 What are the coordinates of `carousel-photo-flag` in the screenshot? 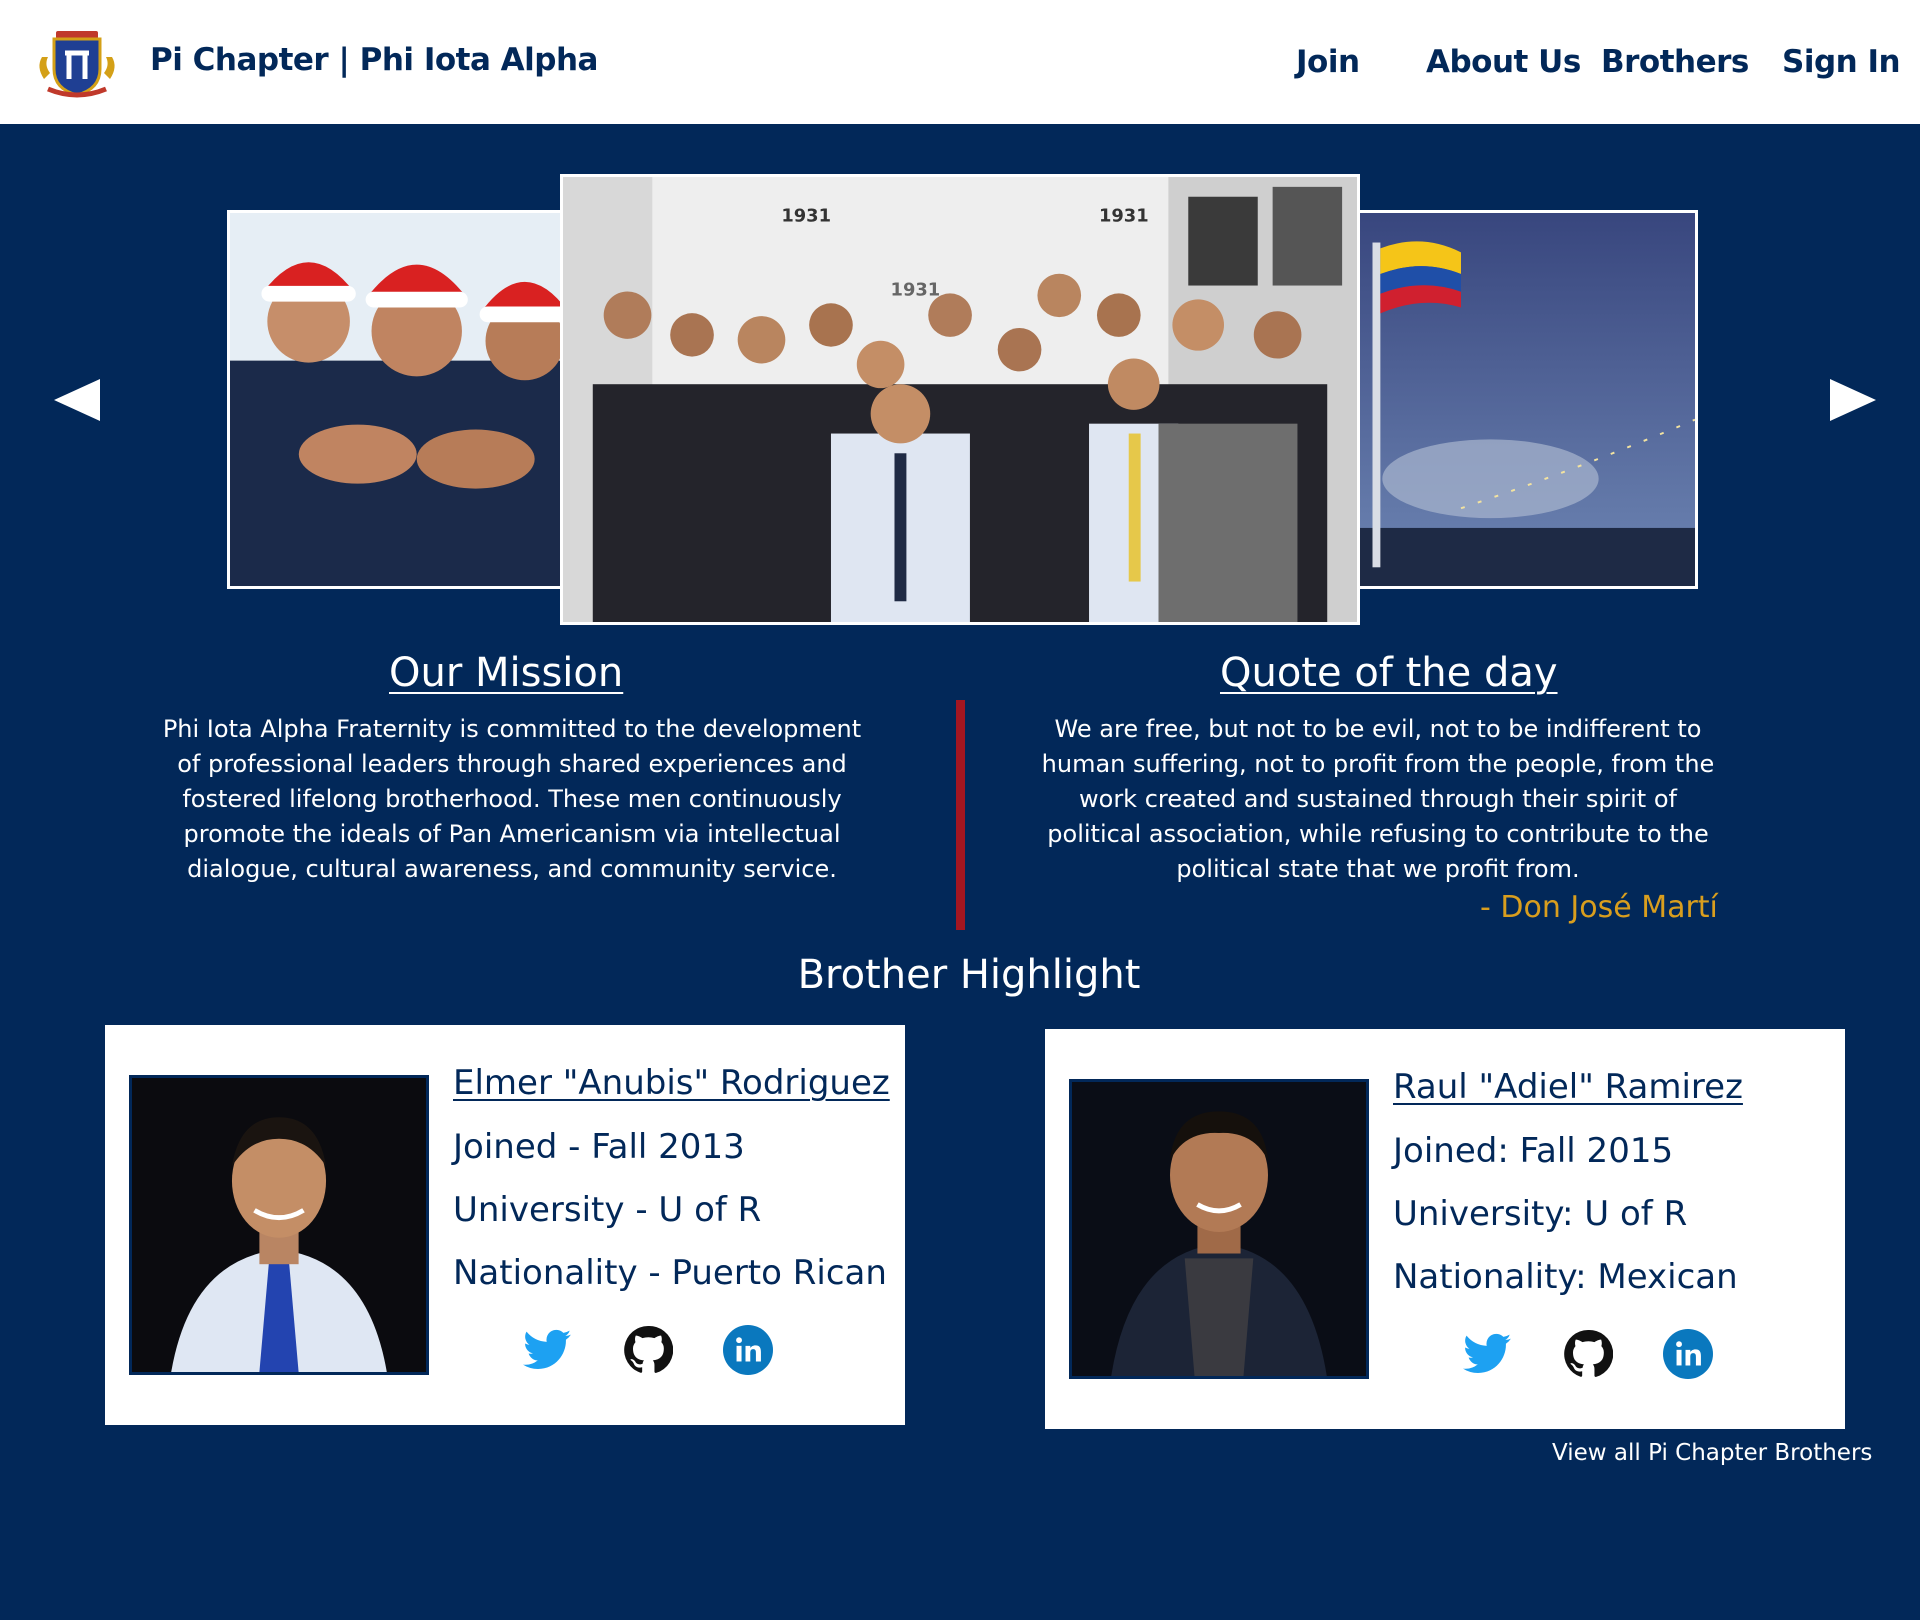 It's located at (1519, 399).